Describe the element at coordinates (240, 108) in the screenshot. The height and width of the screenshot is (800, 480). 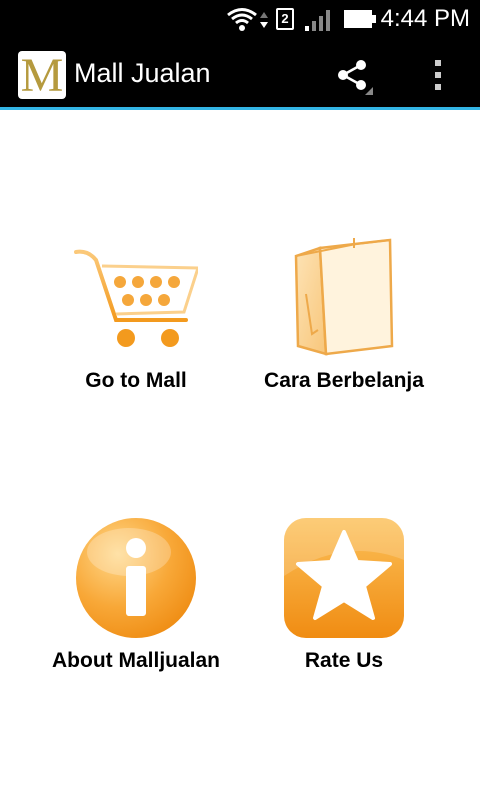
I see `action-bar-divider` at that location.